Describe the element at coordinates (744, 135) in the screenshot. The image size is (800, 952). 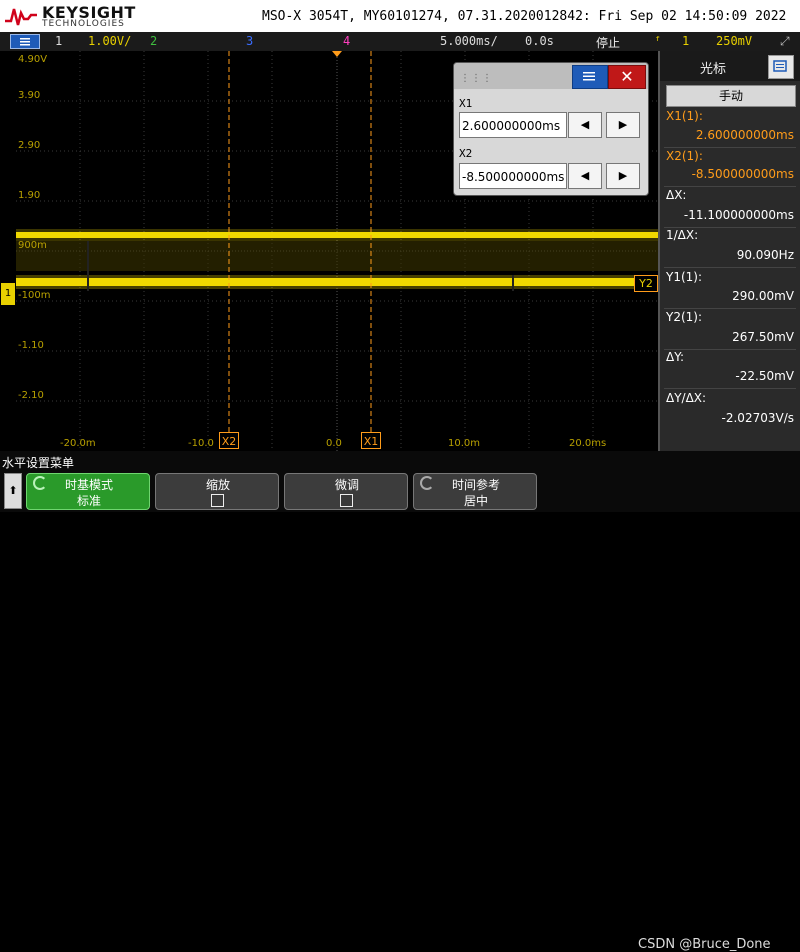
I see `readout-value: 2.600000000ms` at that location.